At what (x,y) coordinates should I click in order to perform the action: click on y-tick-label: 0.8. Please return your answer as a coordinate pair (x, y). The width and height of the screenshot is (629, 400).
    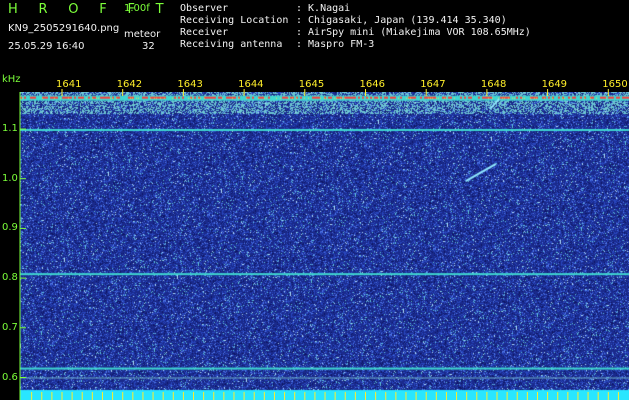
    Looking at the image, I should click on (10, 278).